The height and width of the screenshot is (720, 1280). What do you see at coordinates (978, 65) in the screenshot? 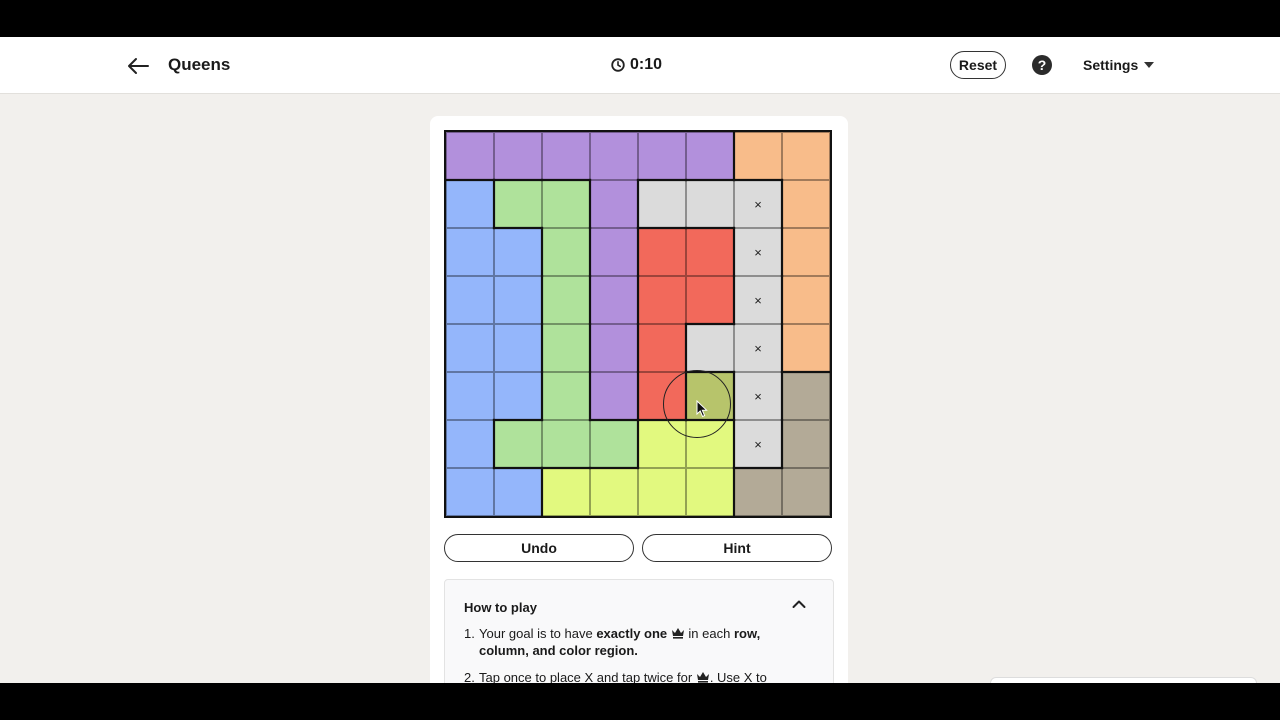
I see `reset-button: Reset` at bounding box center [978, 65].